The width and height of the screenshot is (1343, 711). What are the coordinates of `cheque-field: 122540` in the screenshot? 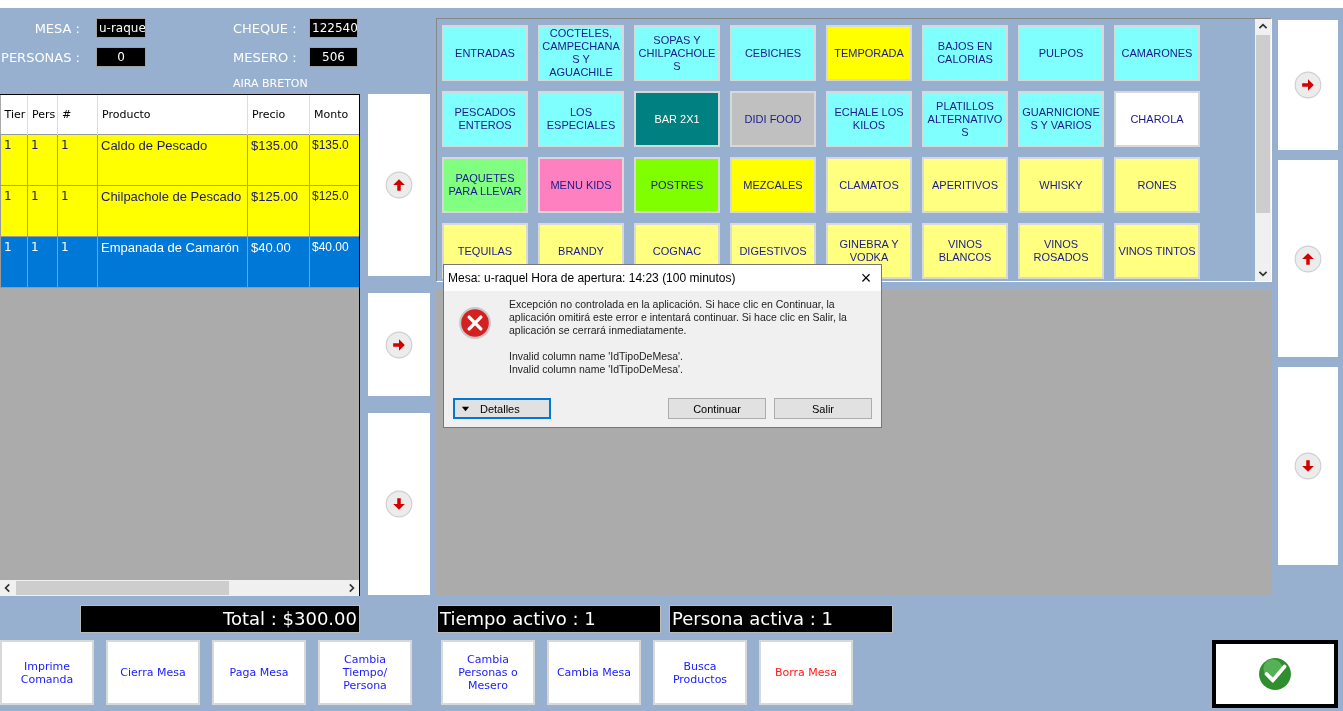 It's located at (333, 28).